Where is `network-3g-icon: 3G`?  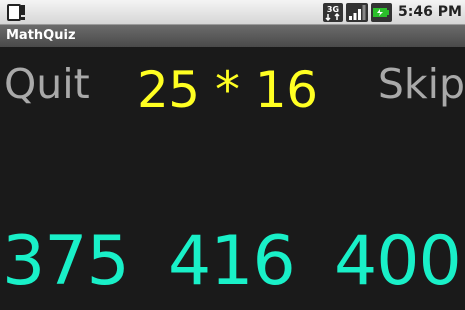 network-3g-icon: 3G is located at coordinates (333, 12).